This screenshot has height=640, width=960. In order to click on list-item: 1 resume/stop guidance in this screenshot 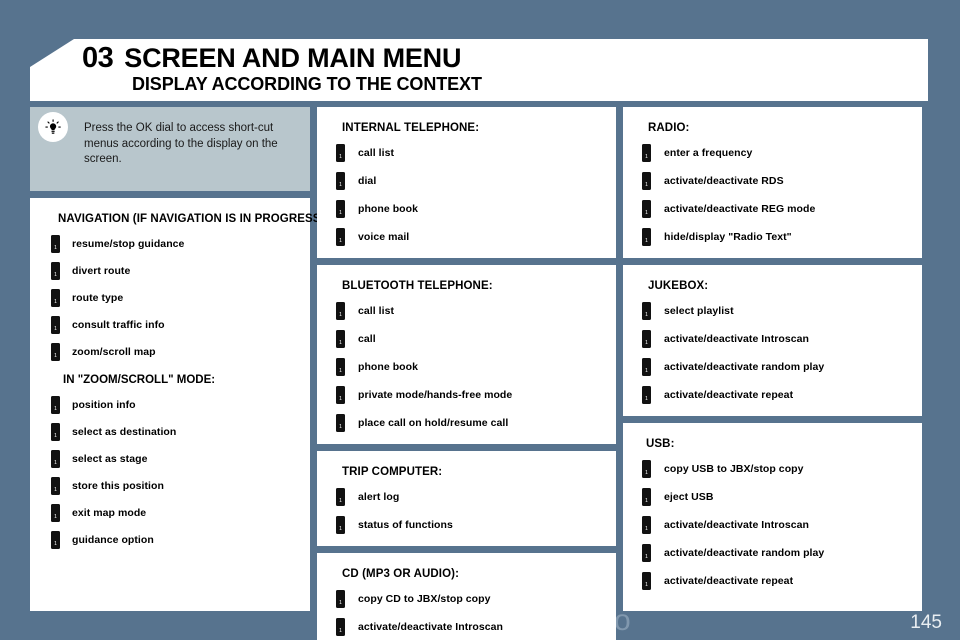, I will do `click(169, 244)`.